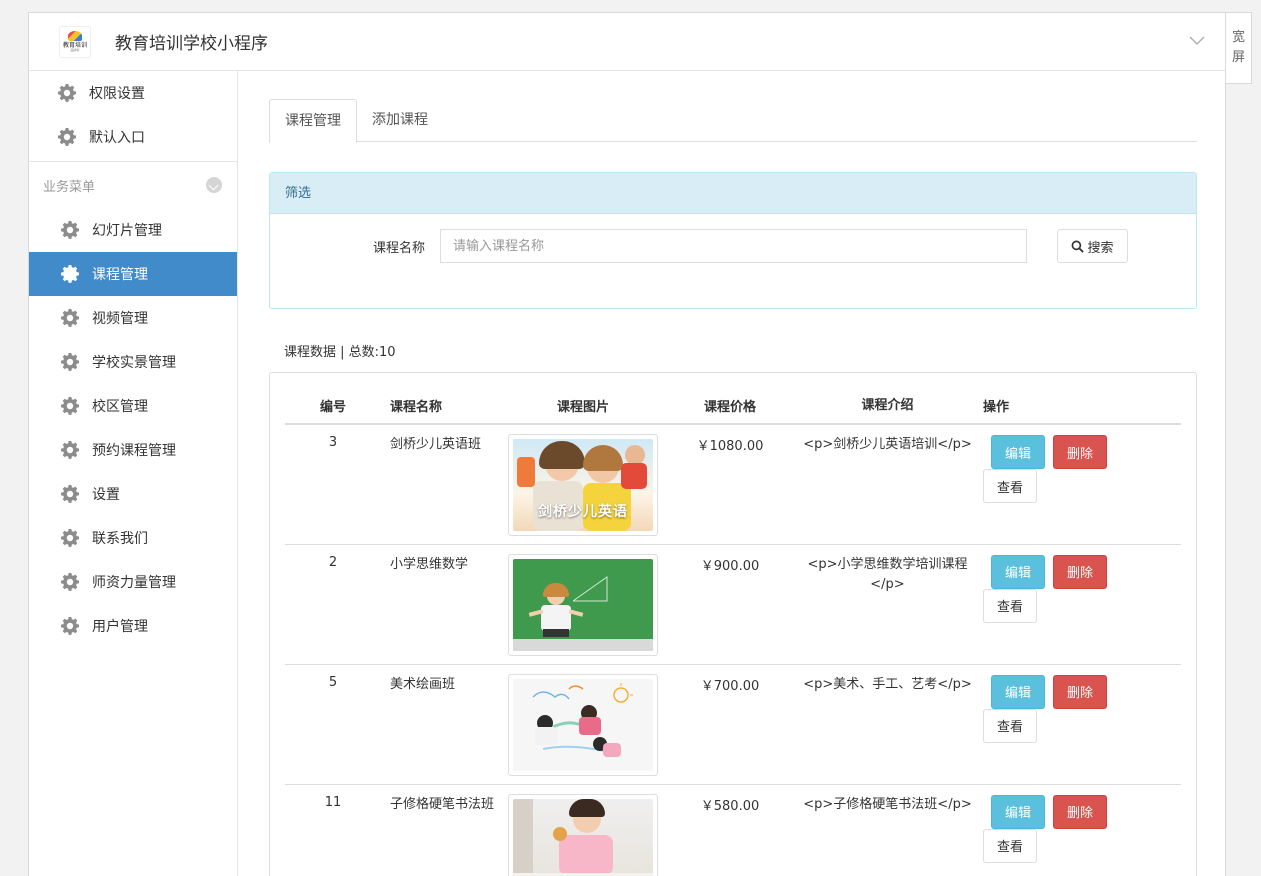 The height and width of the screenshot is (876, 1261). What do you see at coordinates (444, 603) in the screenshot?
I see `cell-course-name: 小学思维数学` at bounding box center [444, 603].